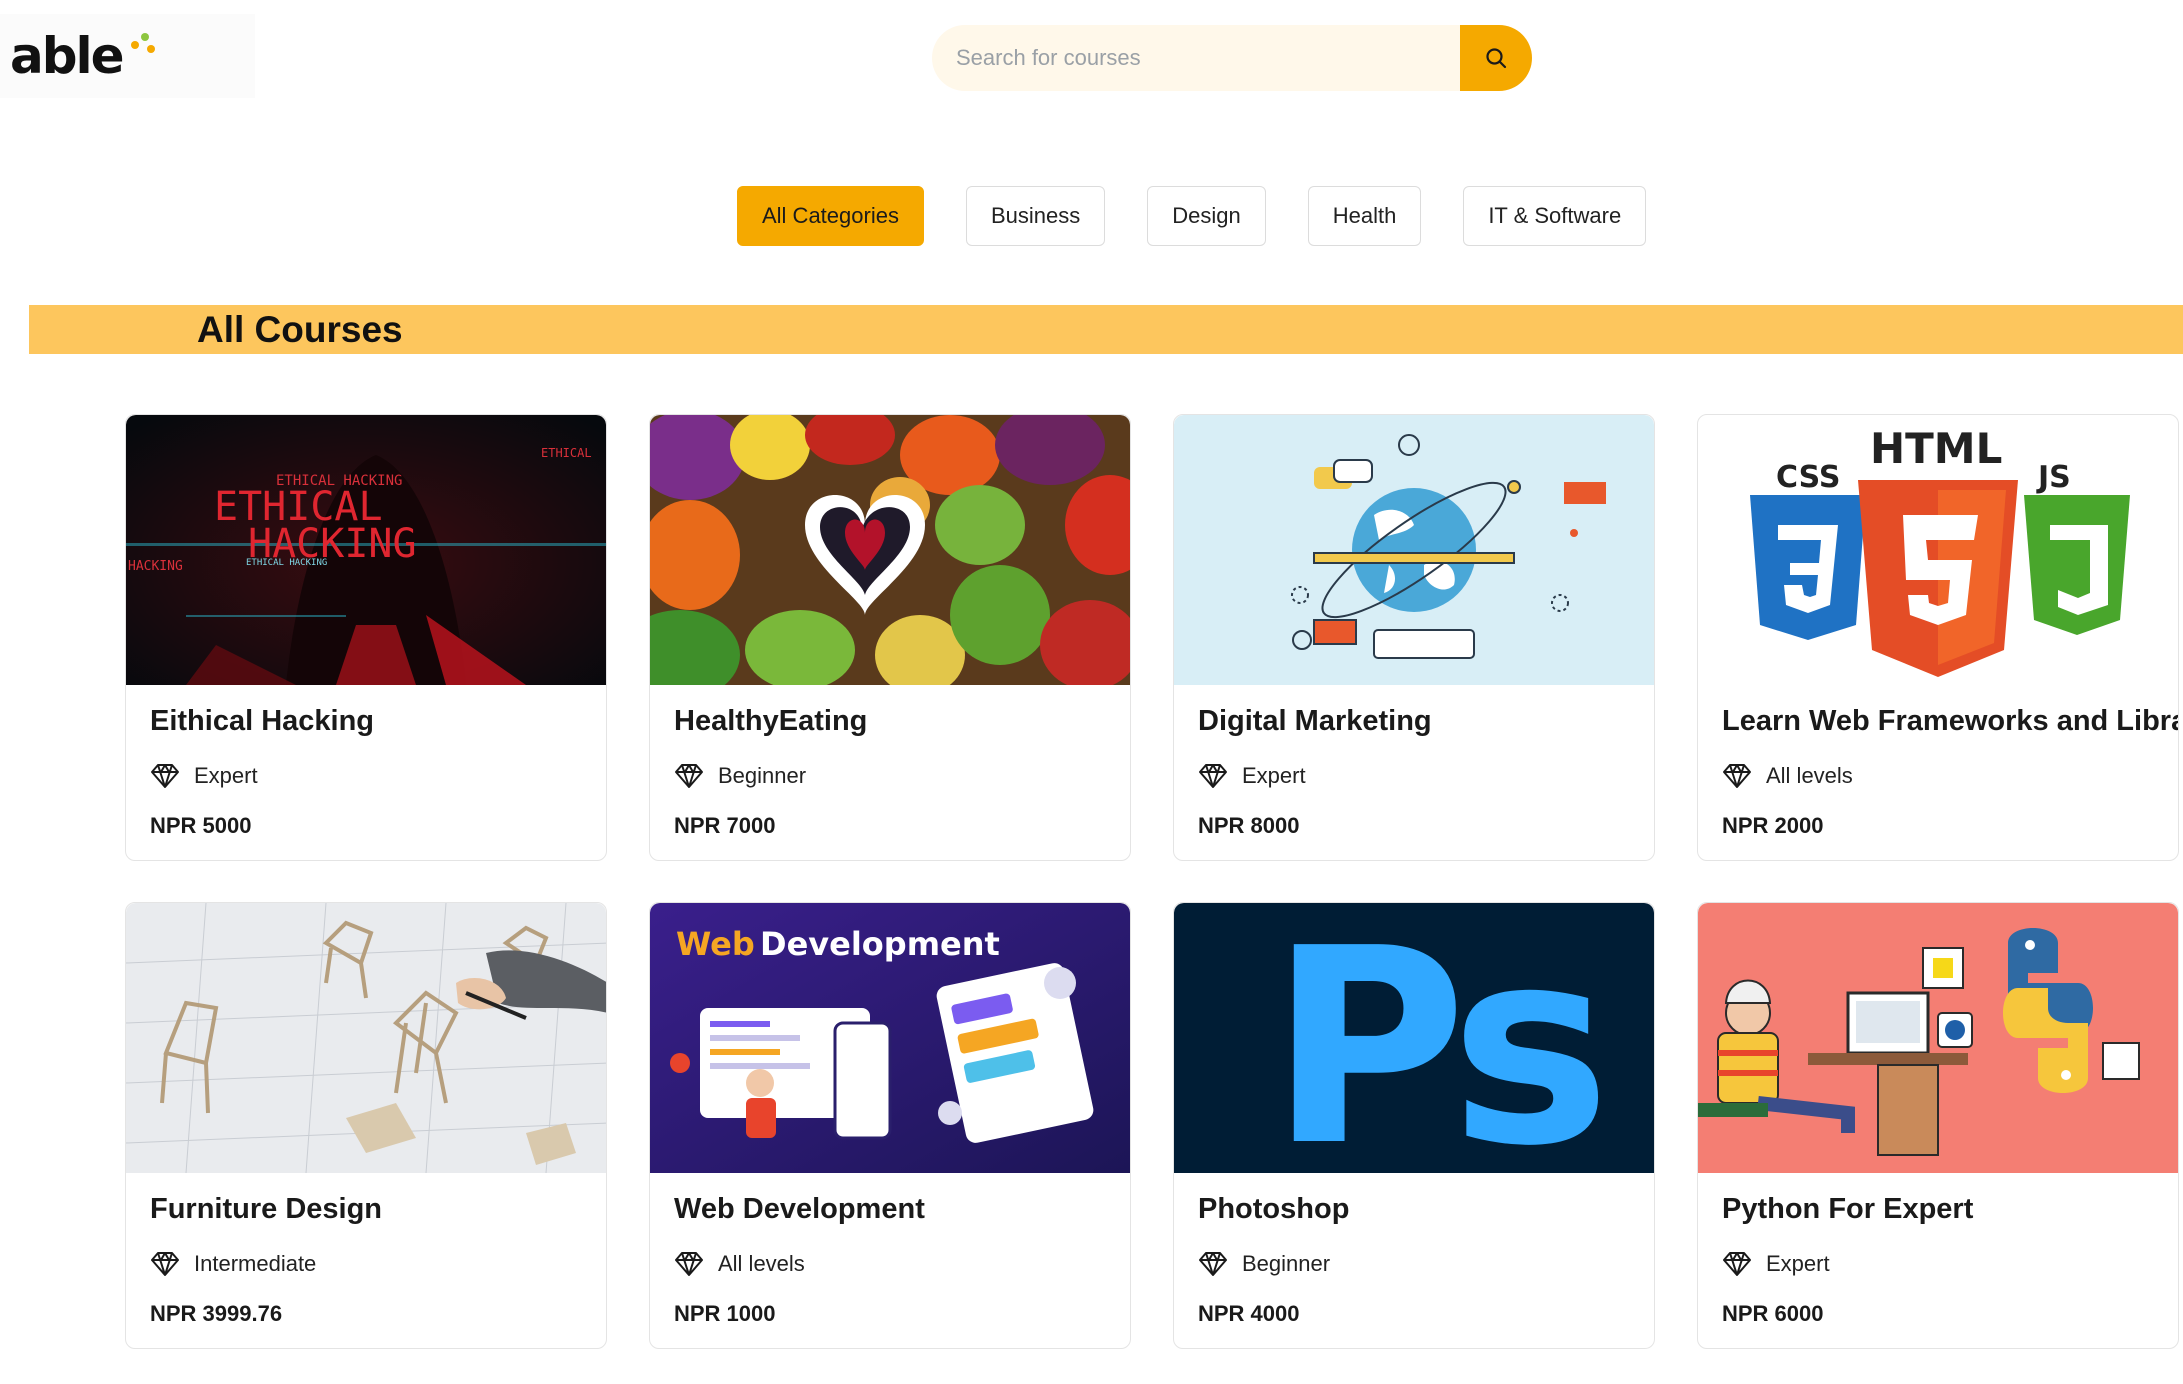  What do you see at coordinates (1847, 1209) in the screenshot?
I see `course-title: Python For Expert` at bounding box center [1847, 1209].